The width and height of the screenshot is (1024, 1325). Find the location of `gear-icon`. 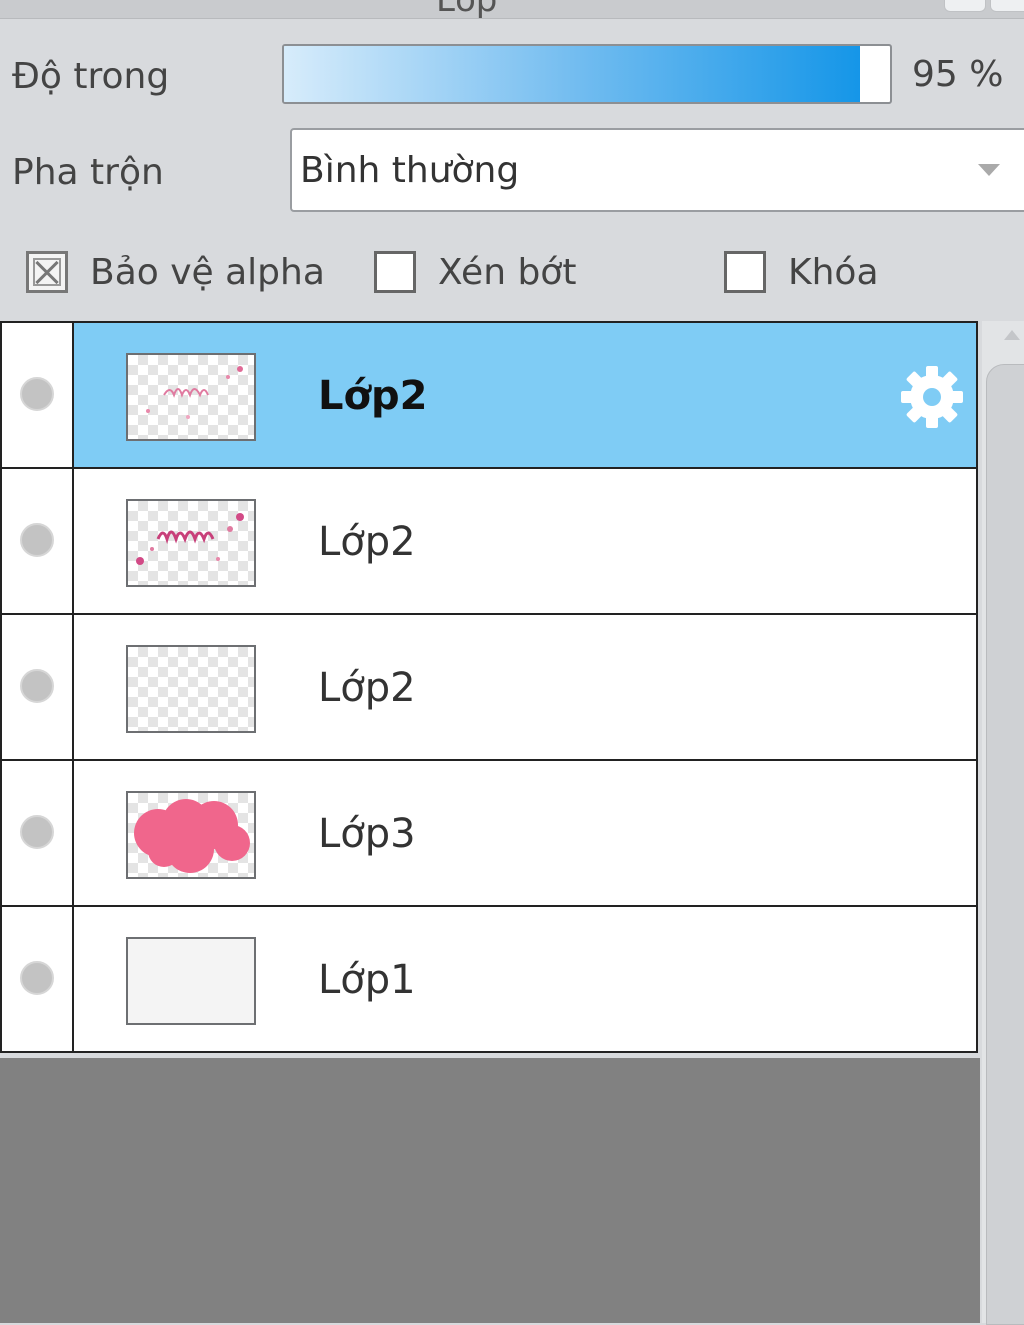

gear-icon is located at coordinates (932, 397).